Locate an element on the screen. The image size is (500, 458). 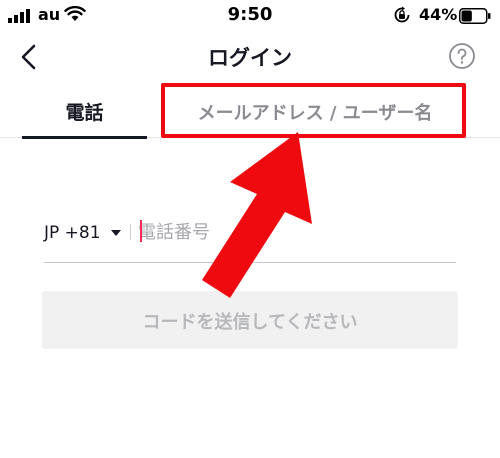
question-mark-icon is located at coordinates (462, 56).